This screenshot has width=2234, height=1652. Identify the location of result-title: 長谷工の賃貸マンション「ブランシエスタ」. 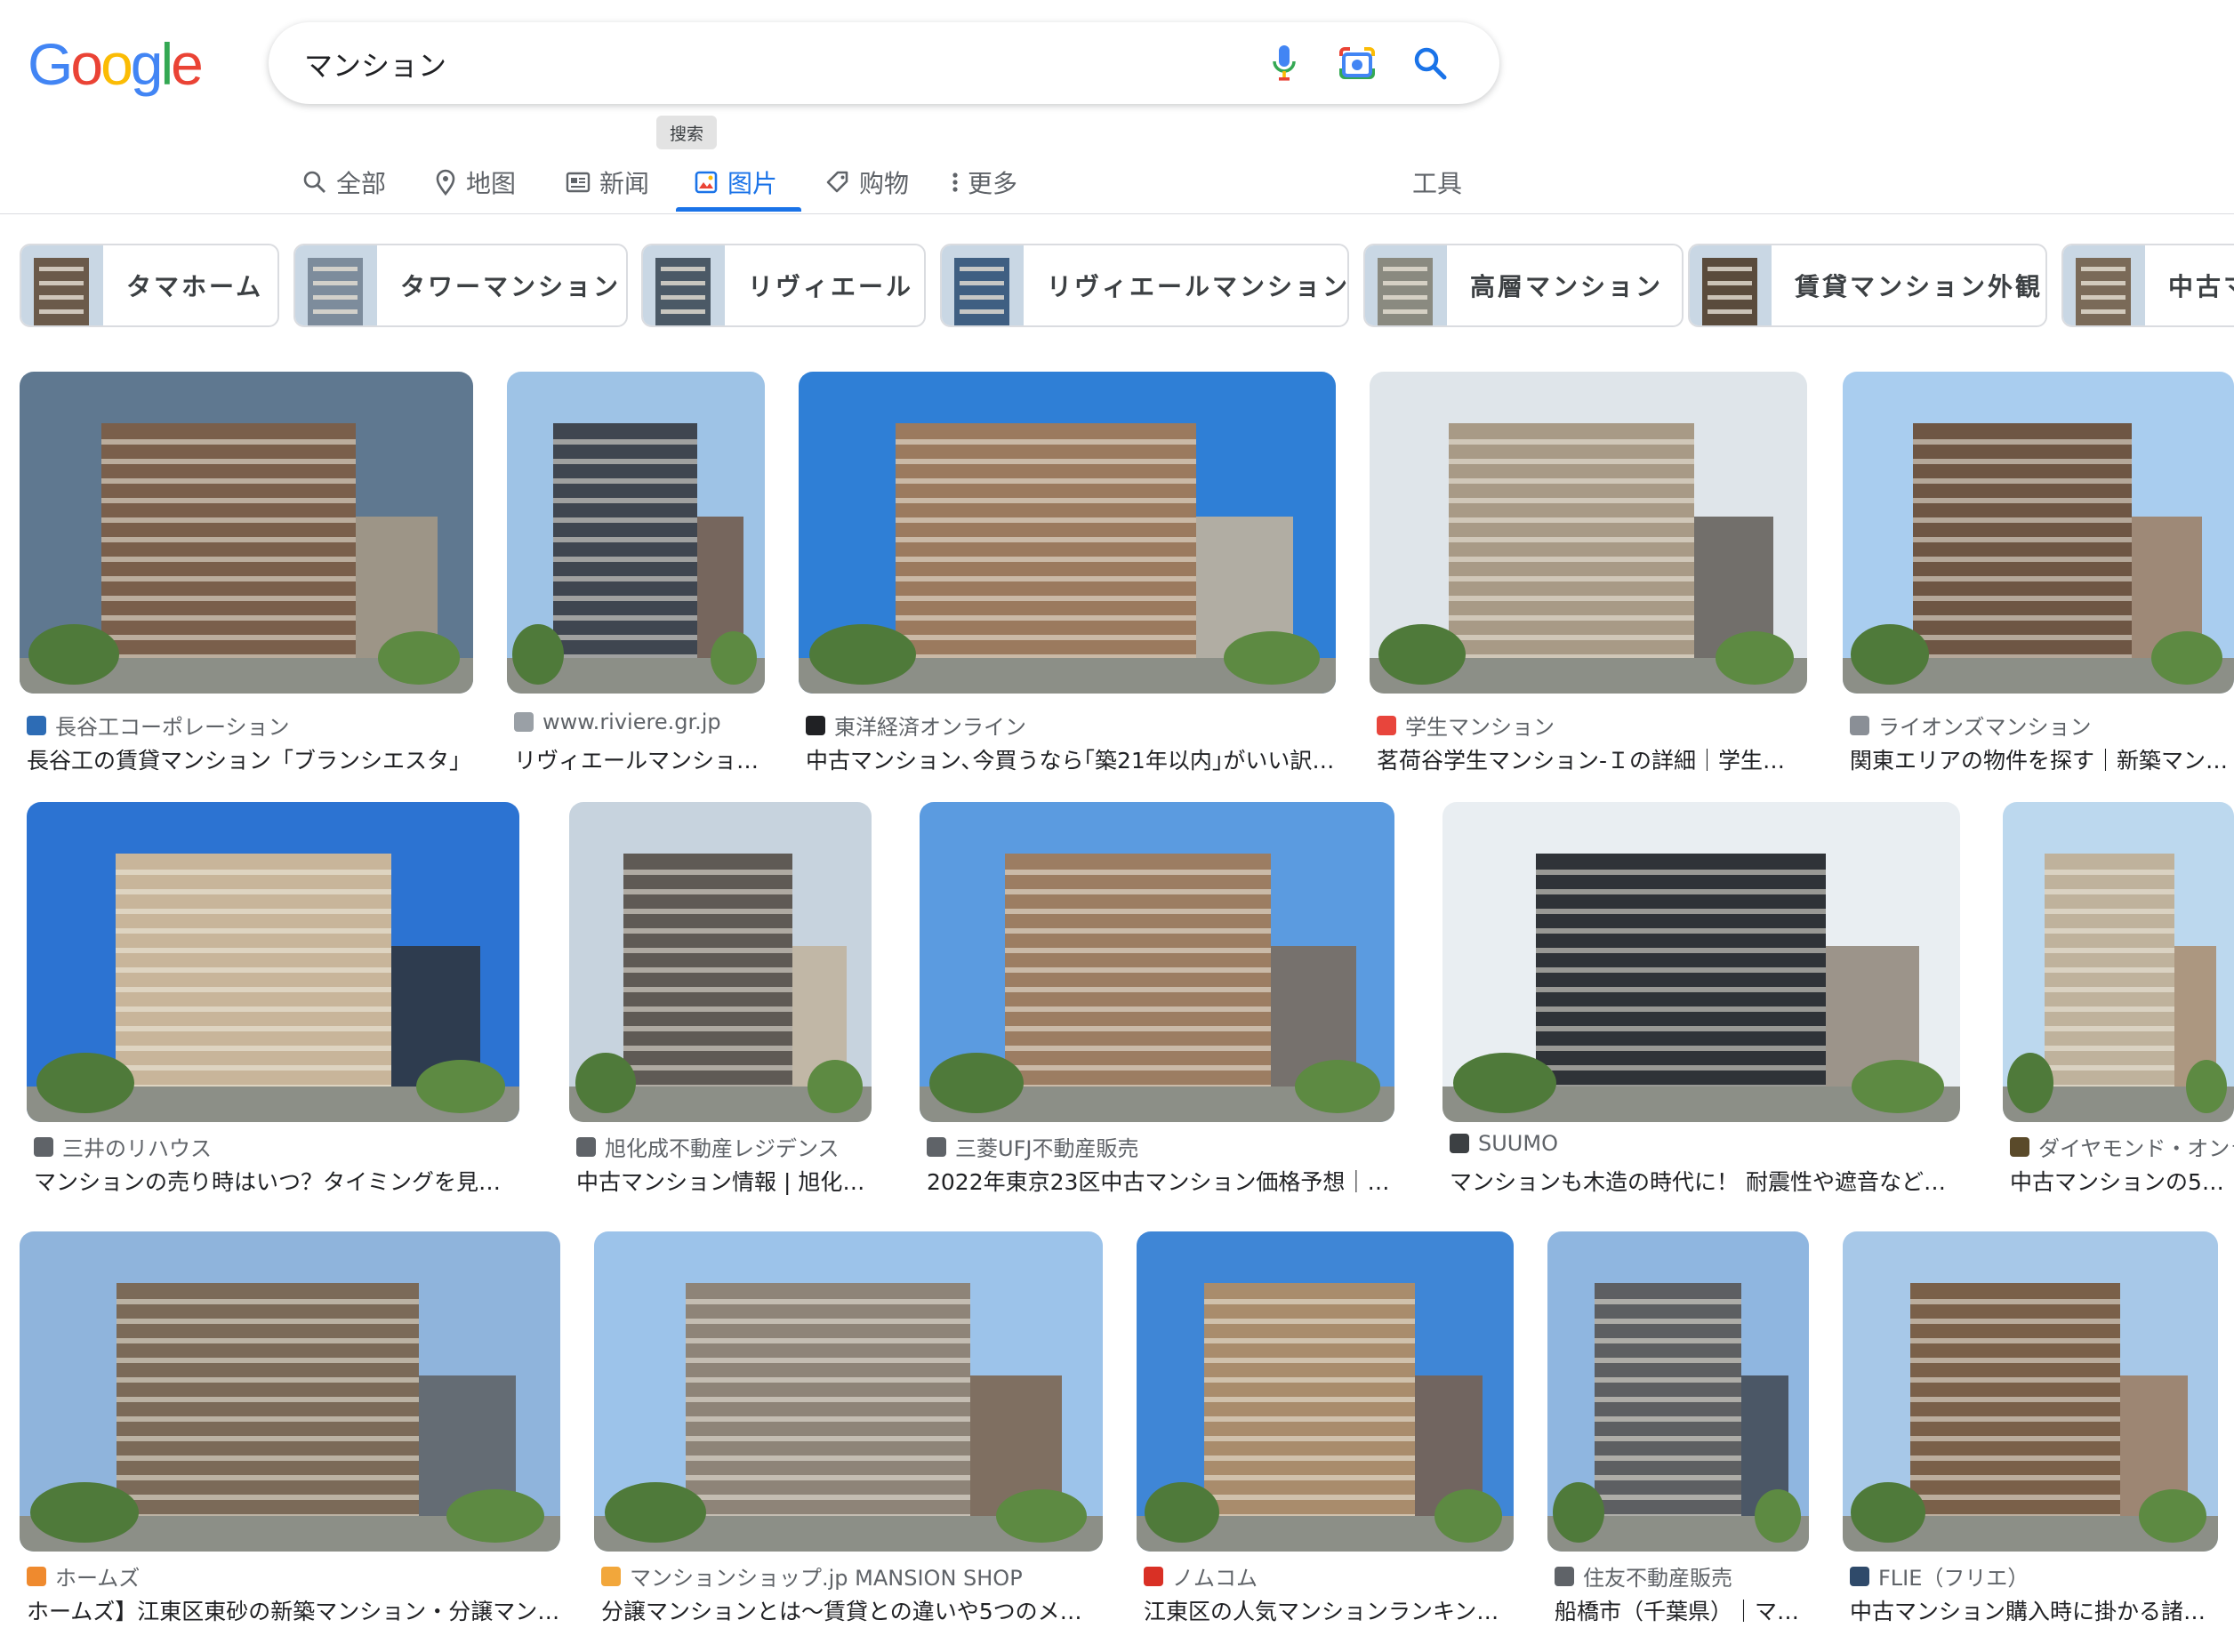
(250, 759).